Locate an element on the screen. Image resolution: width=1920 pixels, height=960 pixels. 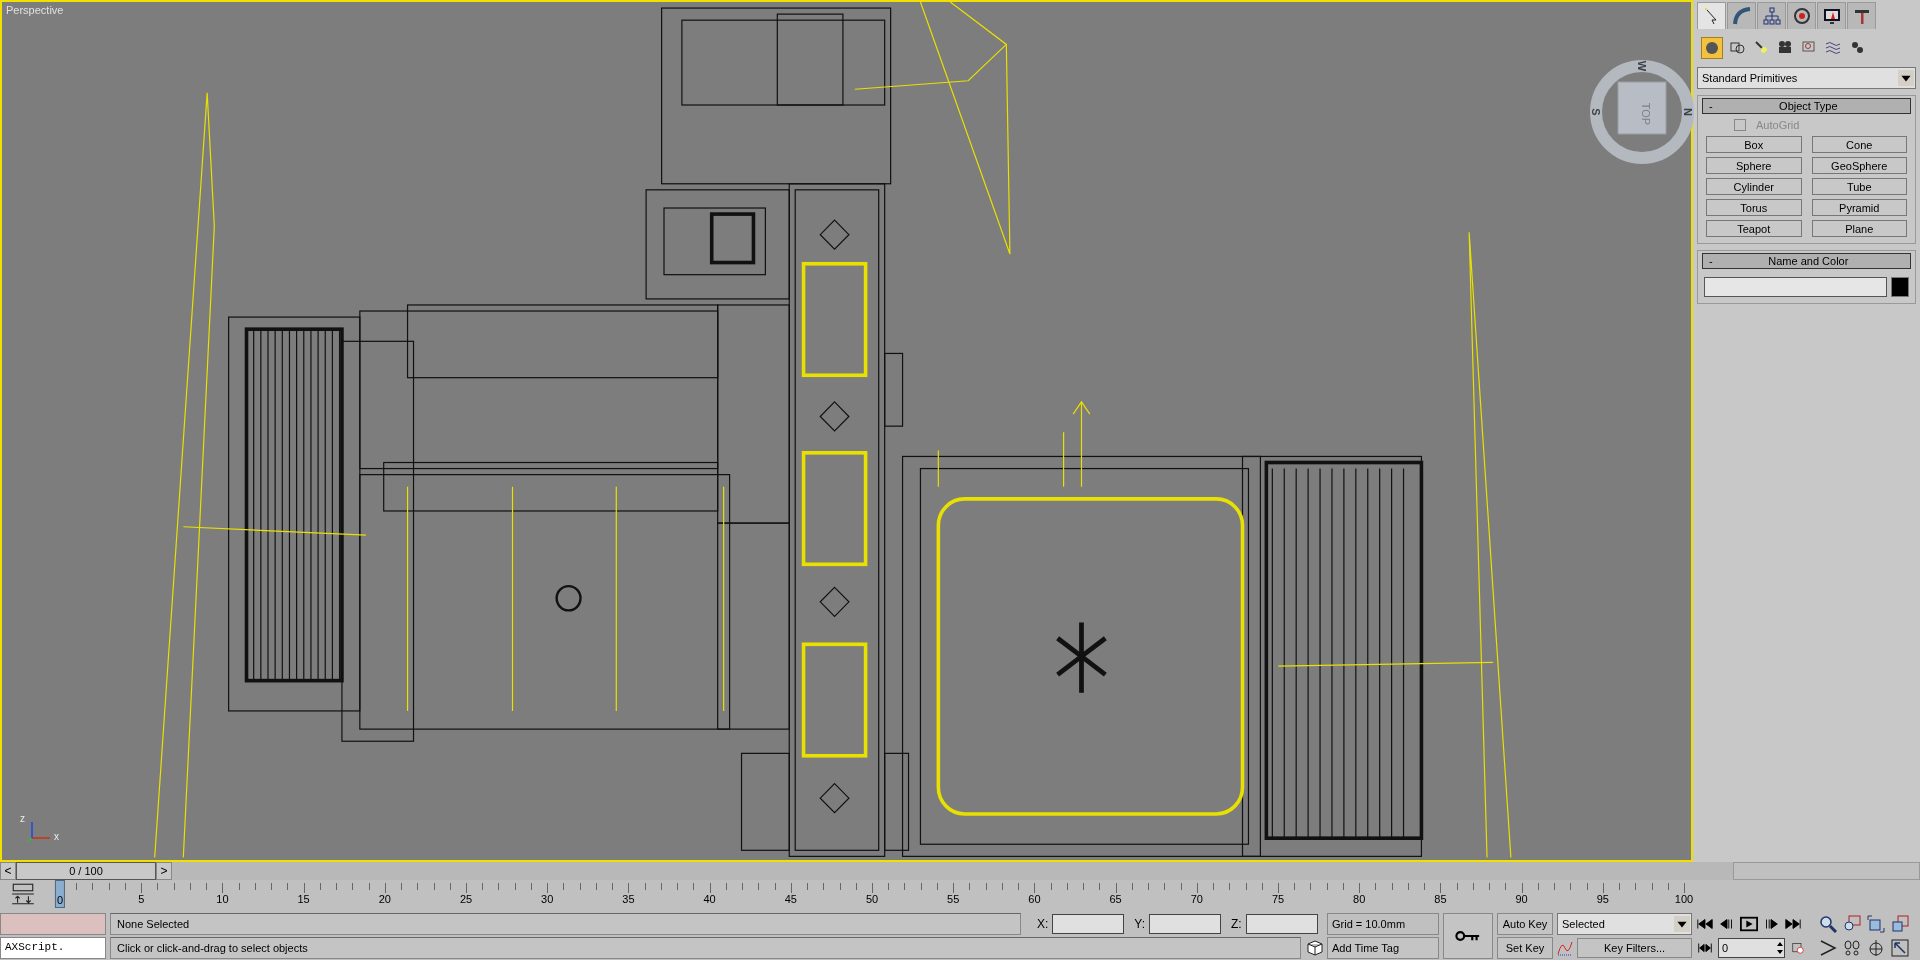
frame-number: 45 is located at coordinates (790, 899).